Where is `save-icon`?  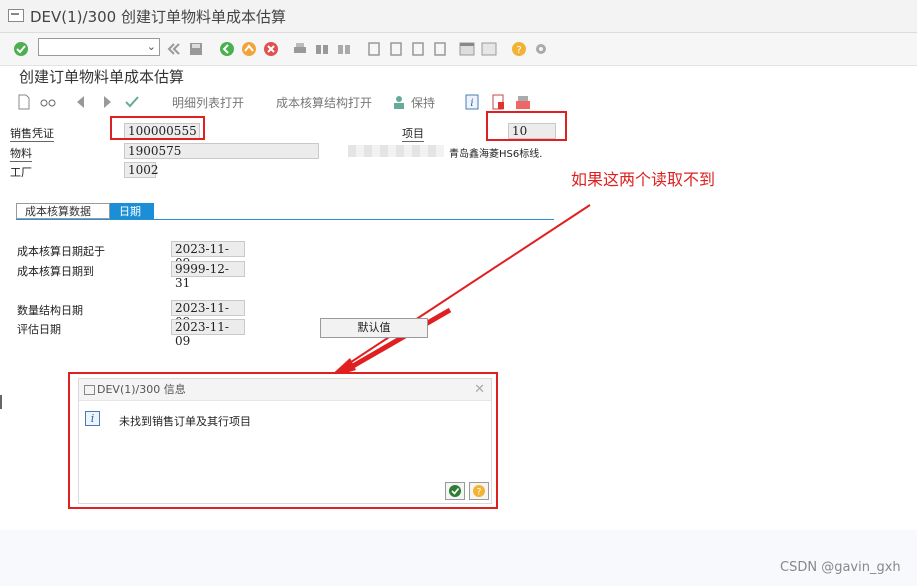 save-icon is located at coordinates (196, 49).